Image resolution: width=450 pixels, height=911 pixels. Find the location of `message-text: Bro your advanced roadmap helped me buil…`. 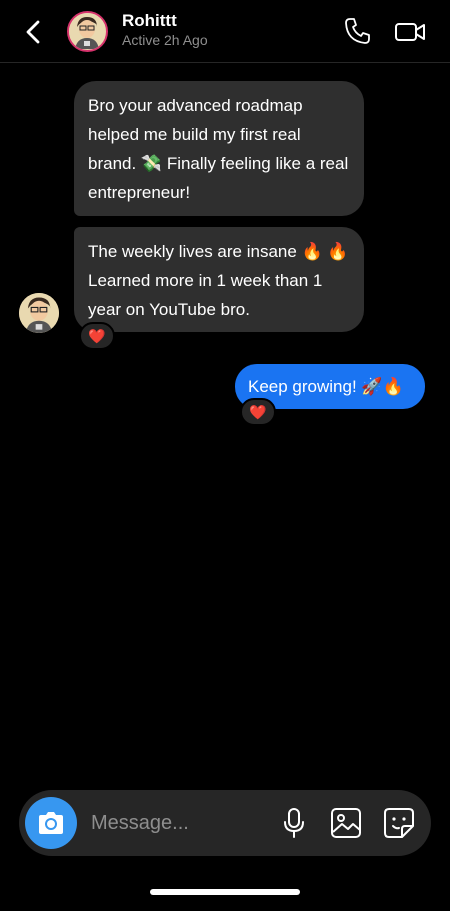

message-text: Bro your advanced roadmap helped me buil… is located at coordinates (218, 149).